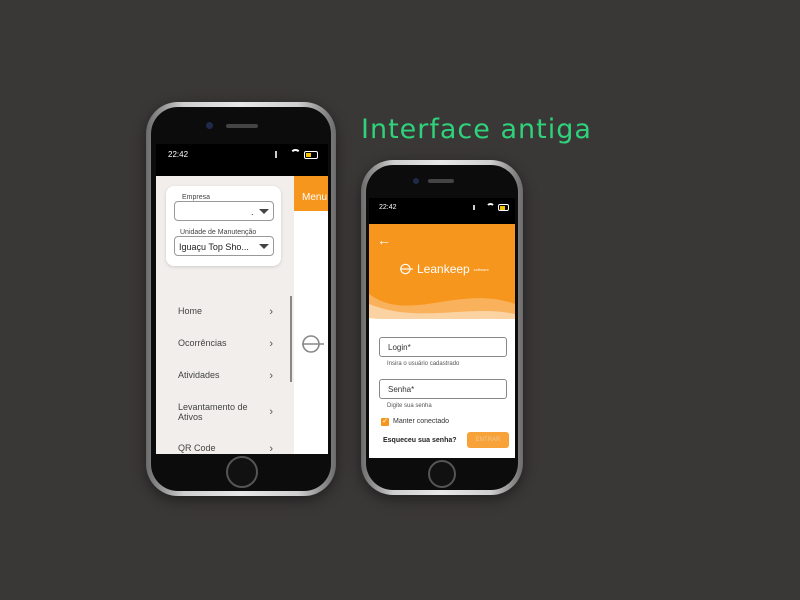  I want to click on login-placeholder: Login*, so click(399, 347).